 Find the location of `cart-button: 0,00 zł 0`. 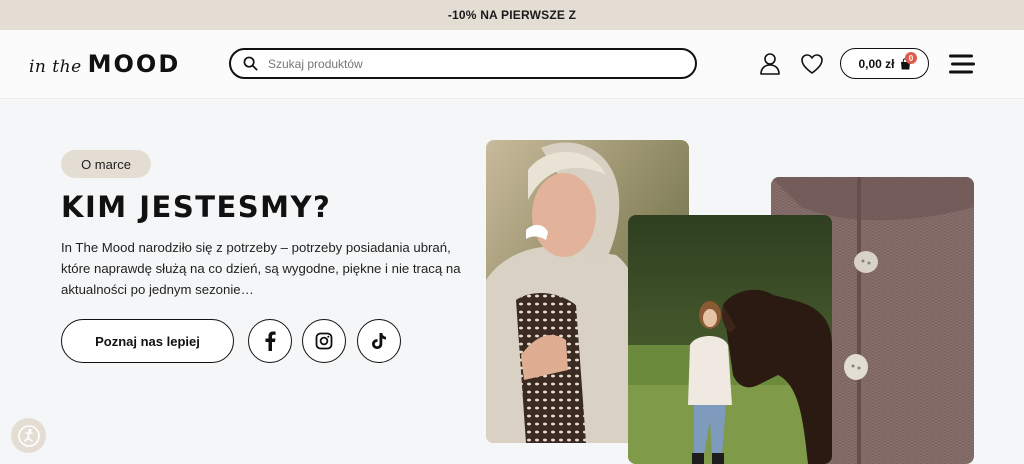

cart-button: 0,00 zł 0 is located at coordinates (884, 63).